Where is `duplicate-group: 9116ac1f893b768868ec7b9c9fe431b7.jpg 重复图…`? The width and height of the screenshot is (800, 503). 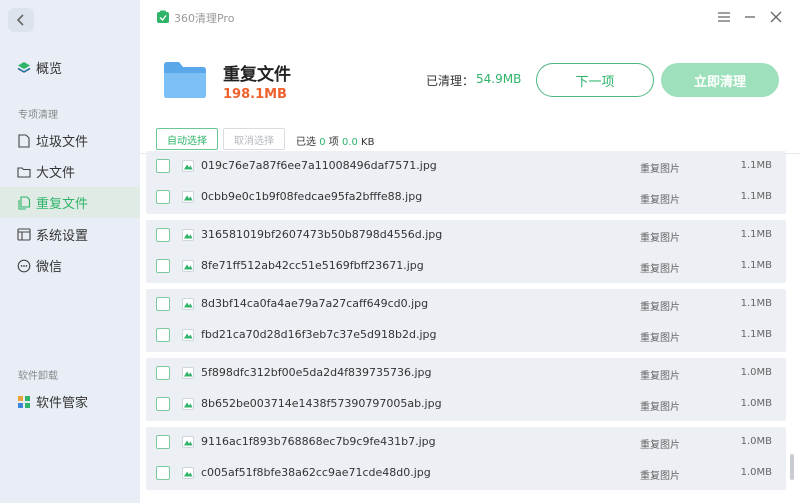
duplicate-group: 9116ac1f893b768868ec7b9c9fe431b7.jpg 重复图… is located at coordinates (466, 458).